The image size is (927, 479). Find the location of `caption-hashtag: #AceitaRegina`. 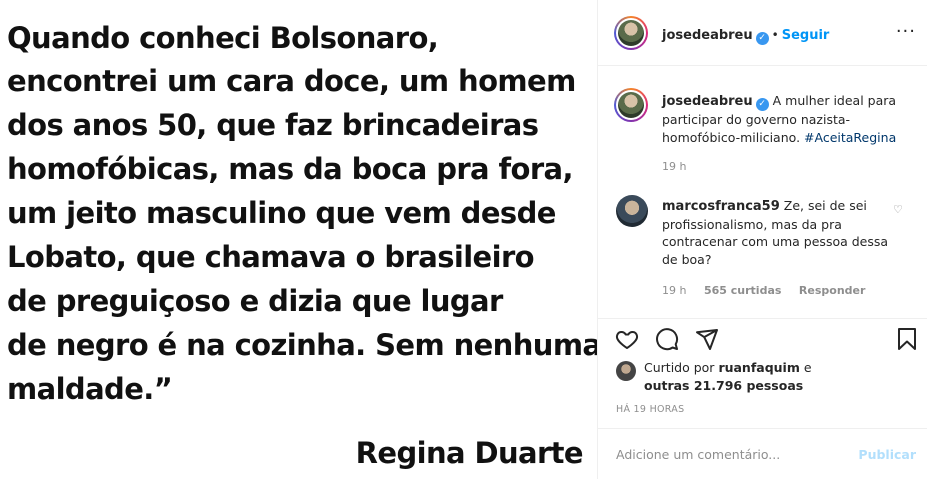

caption-hashtag: #AceitaRegina is located at coordinates (850, 137).